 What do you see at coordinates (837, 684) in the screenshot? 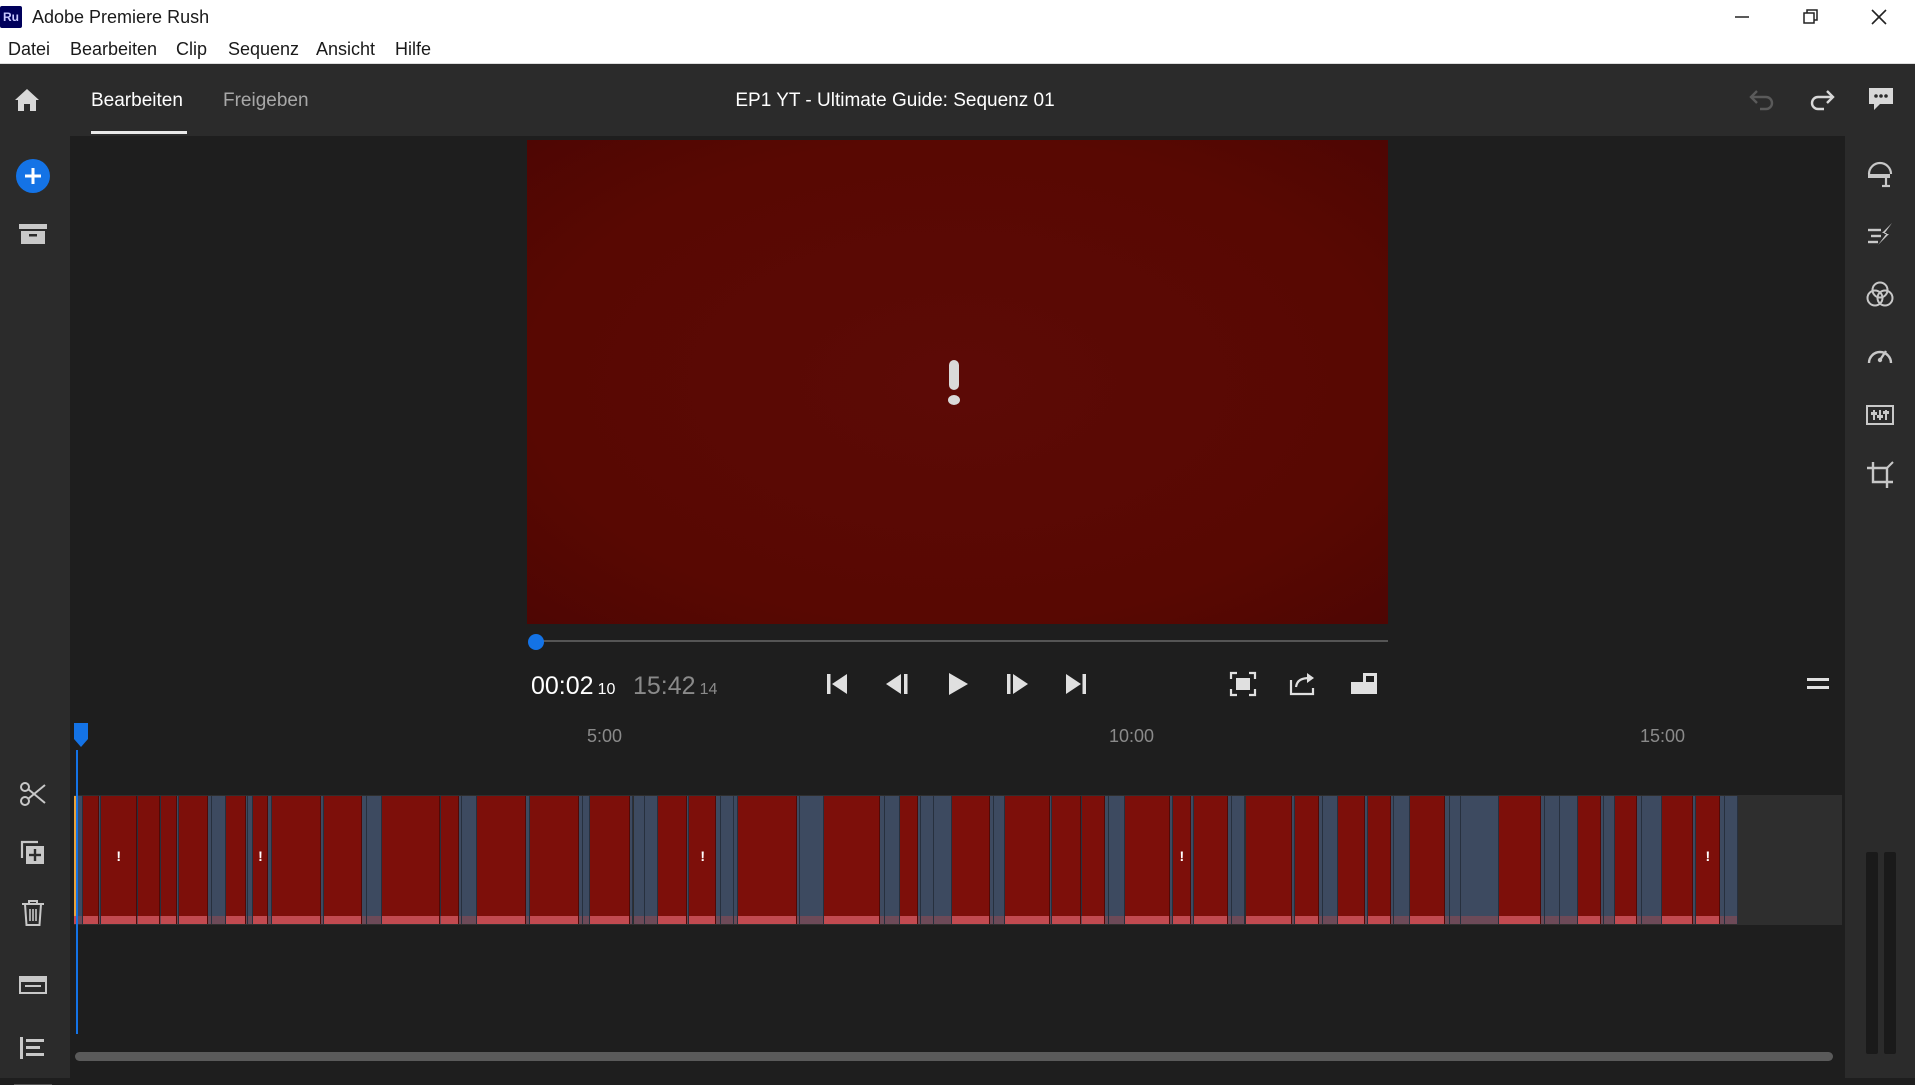
I see `go-to-start-button` at bounding box center [837, 684].